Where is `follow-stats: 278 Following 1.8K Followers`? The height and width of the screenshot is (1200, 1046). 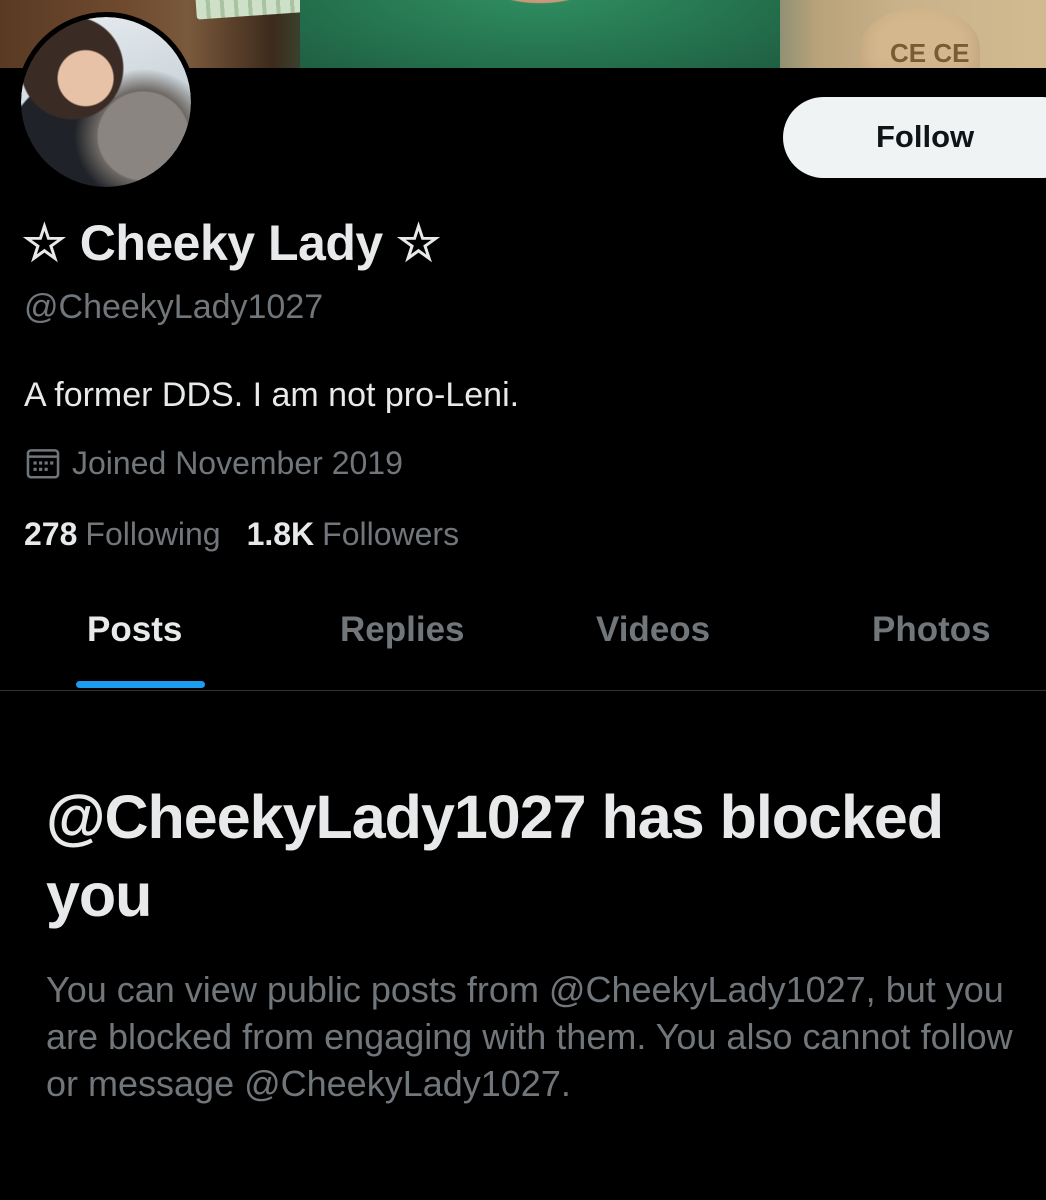
follow-stats: 278 Following 1.8K Followers is located at coordinates (241, 534).